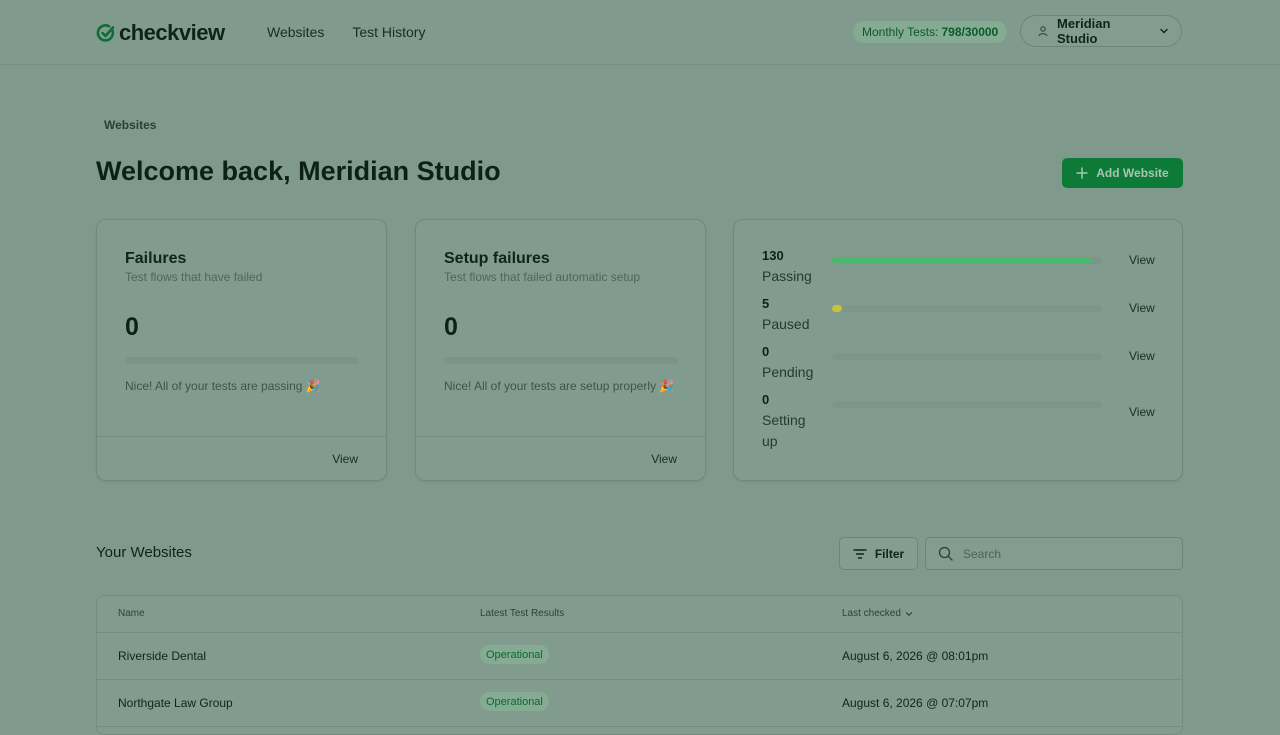 The image size is (1280, 735). I want to click on card-subtitle: Test flows that failed automatic setup, so click(542, 277).